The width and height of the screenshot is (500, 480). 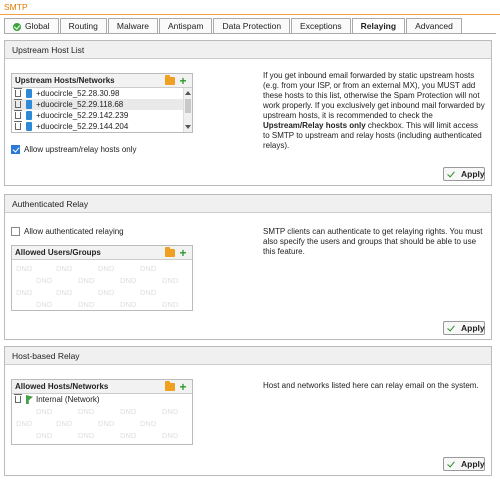 What do you see at coordinates (15, 231) in the screenshot?
I see `auth-relaying-checkbox` at bounding box center [15, 231].